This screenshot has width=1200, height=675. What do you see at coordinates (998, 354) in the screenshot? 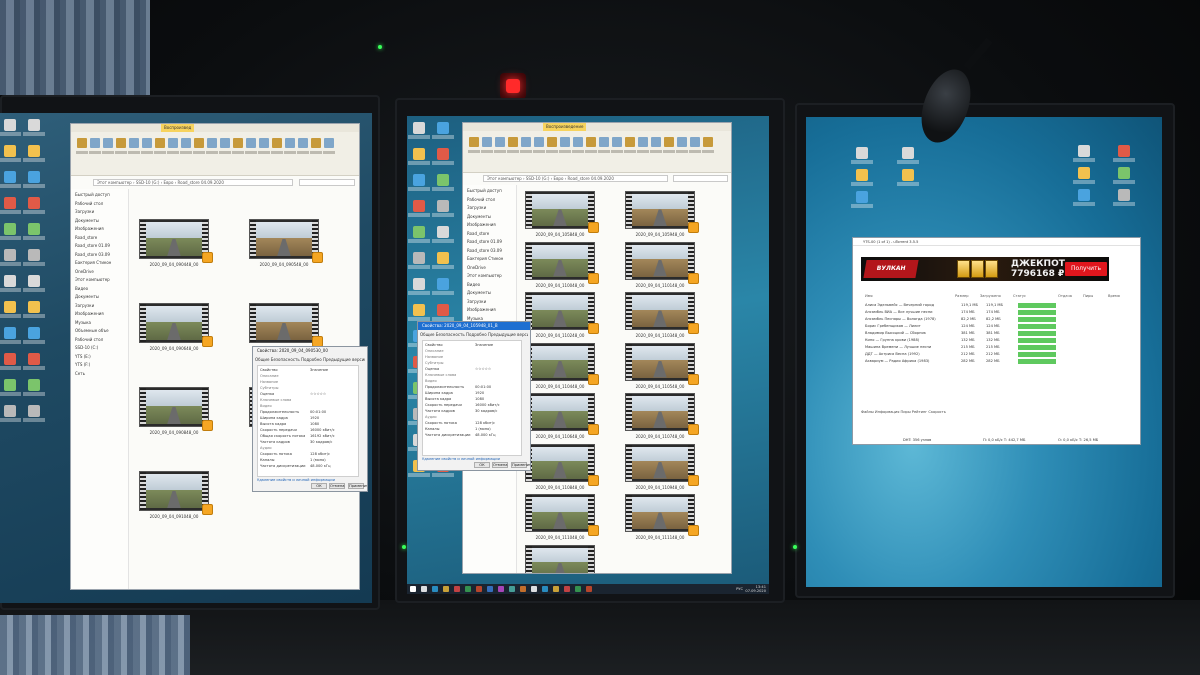
I see `torrent-row: ДДТ — Актриса Весна (1992) 212 МБ 212 МБ` at bounding box center [998, 354].